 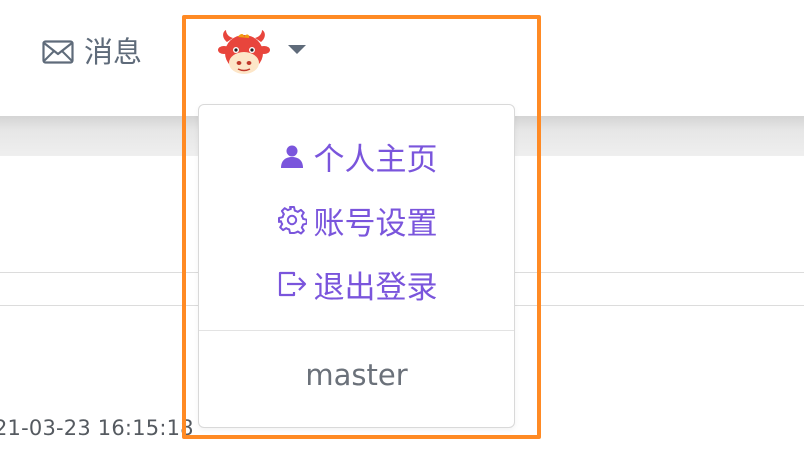 What do you see at coordinates (58, 52) in the screenshot?
I see `mail-icon` at bounding box center [58, 52].